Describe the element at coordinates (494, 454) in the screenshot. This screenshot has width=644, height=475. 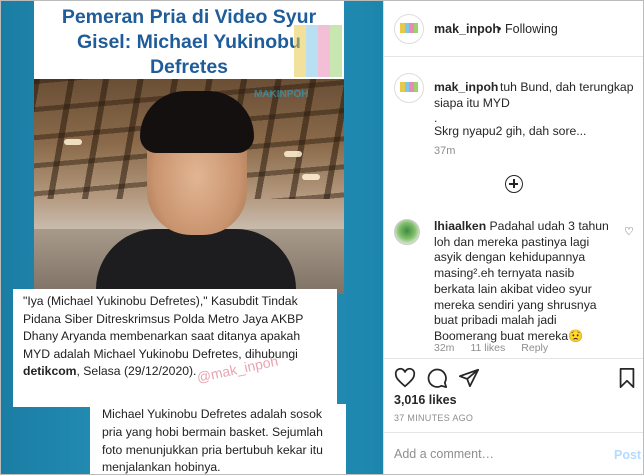
I see `comment-input` at that location.